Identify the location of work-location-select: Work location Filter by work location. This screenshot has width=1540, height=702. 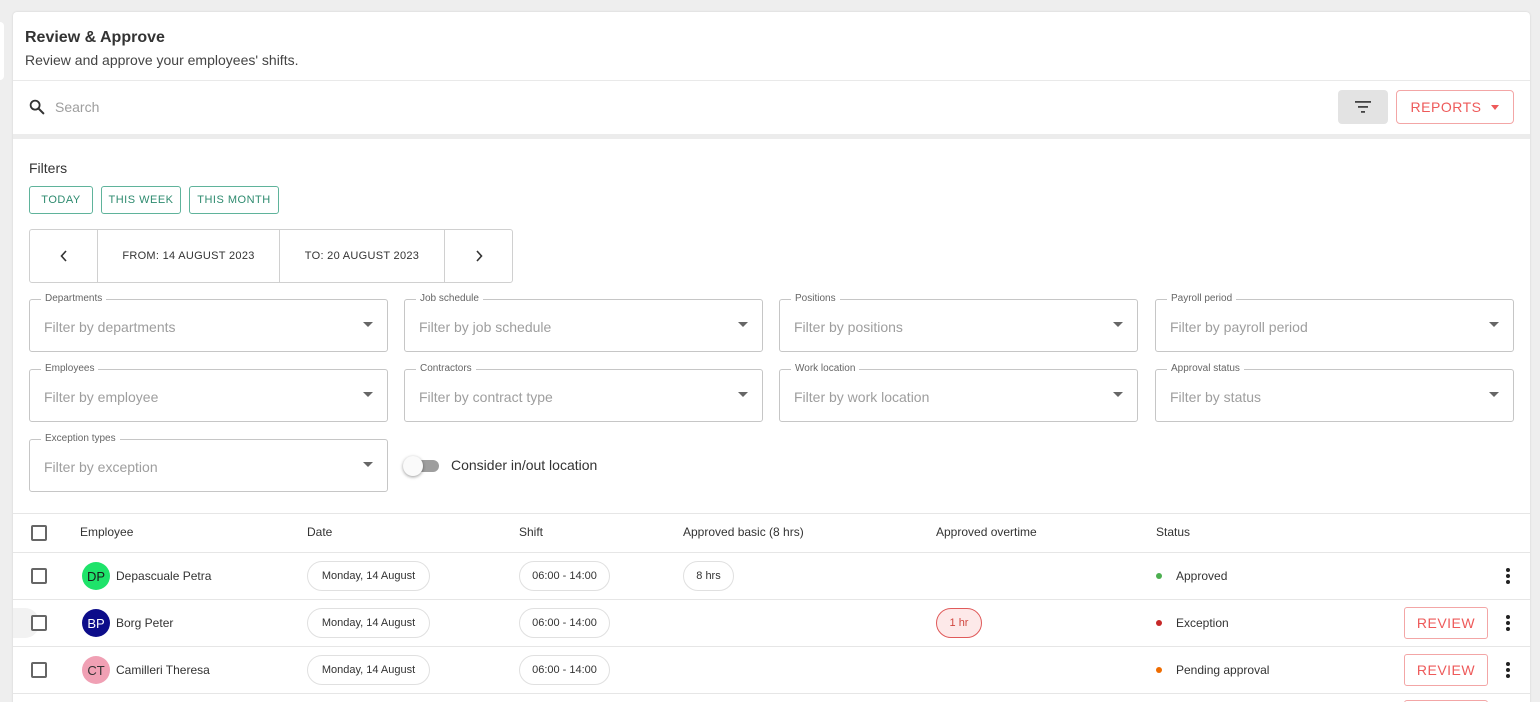
(958, 392).